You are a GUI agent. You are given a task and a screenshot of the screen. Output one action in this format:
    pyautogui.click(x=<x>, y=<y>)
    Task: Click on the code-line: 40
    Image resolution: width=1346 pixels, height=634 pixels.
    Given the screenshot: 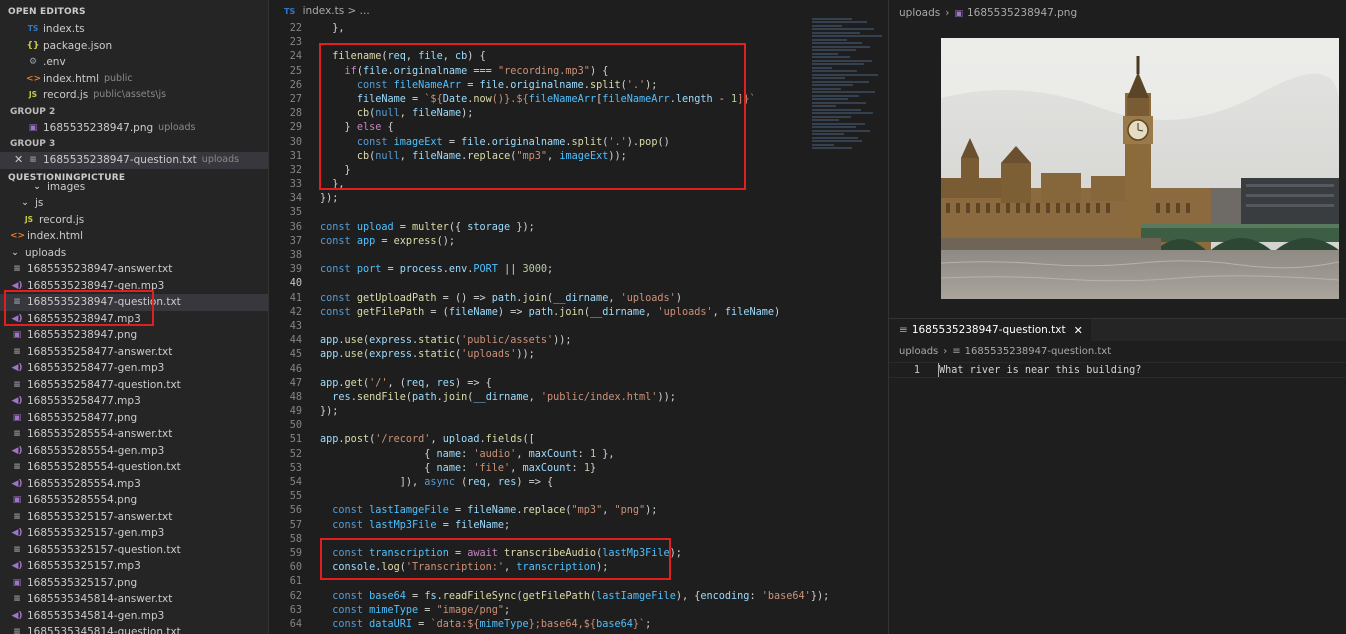 What is the action you would take?
    pyautogui.click(x=538, y=284)
    